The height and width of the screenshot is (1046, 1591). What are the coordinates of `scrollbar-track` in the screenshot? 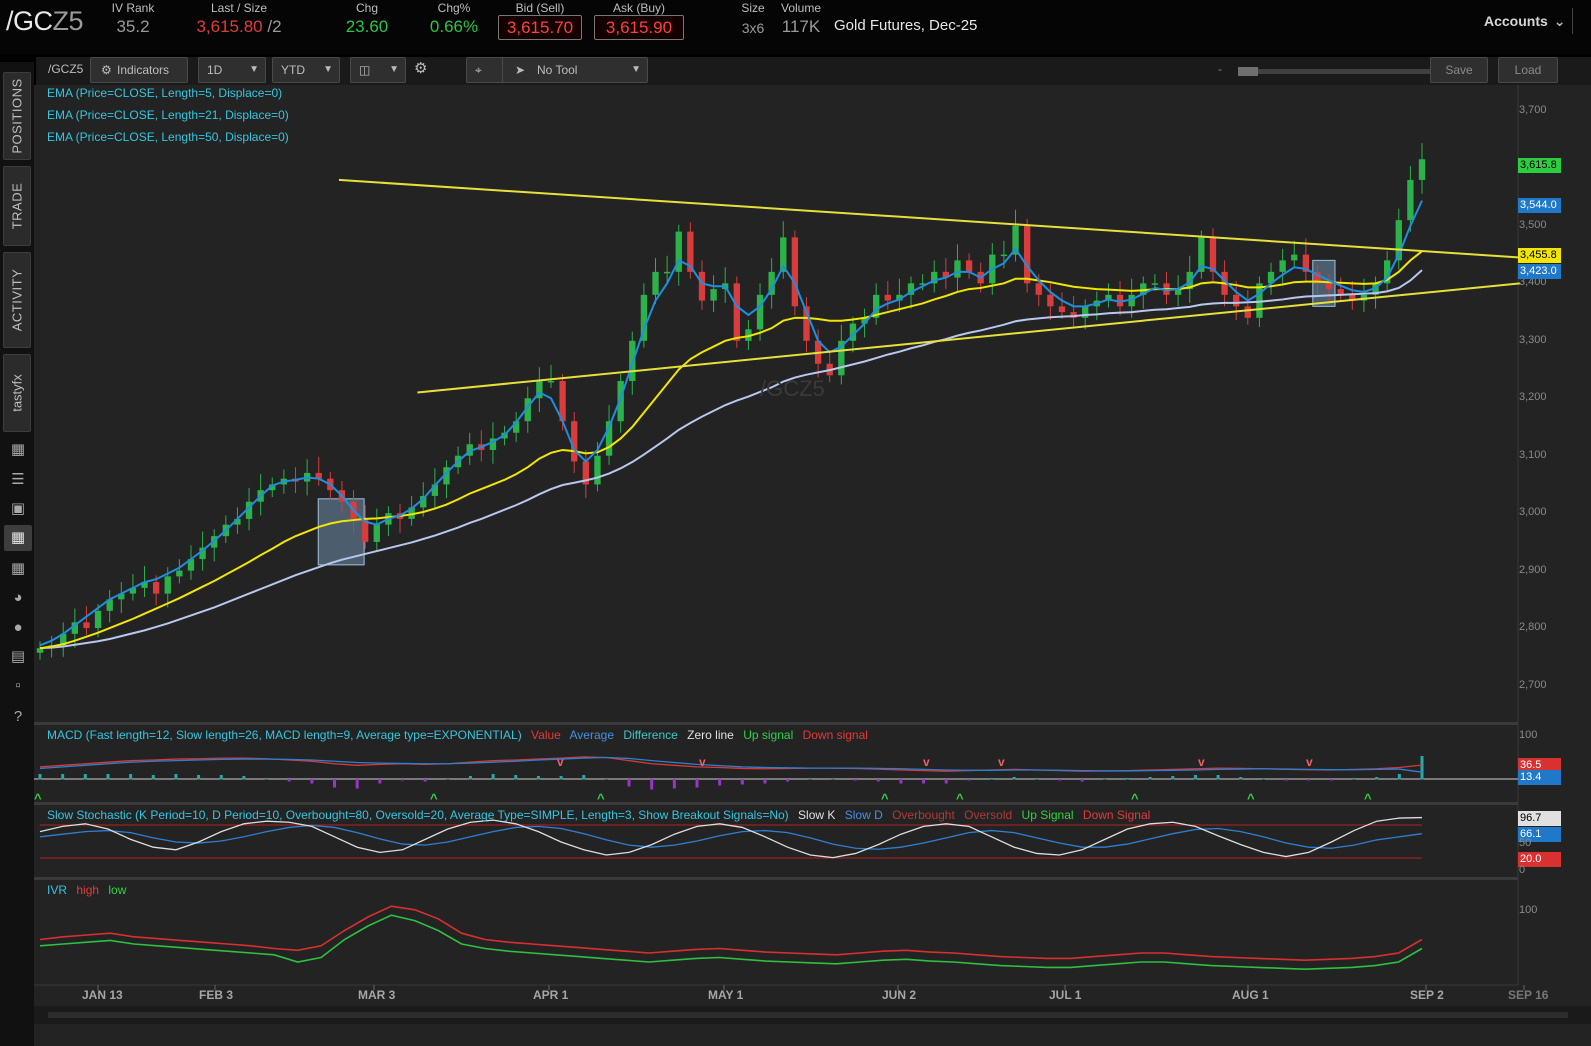 It's located at (808, 1015).